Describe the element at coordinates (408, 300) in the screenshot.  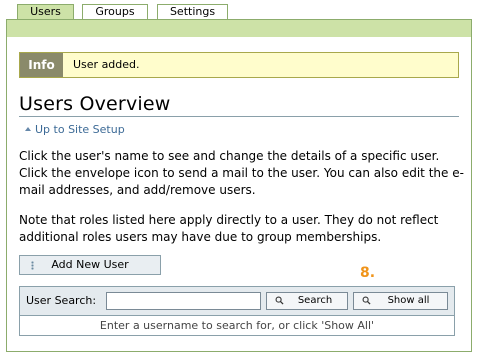
I see `show-all-button-label: Show all` at that location.